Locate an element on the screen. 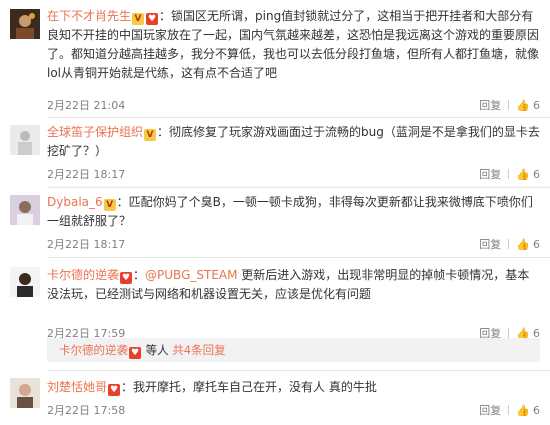 Image resolution: width=550 pixels, height=425 pixels. username-link: 卡尔德的逆袭 is located at coordinates (83, 275).